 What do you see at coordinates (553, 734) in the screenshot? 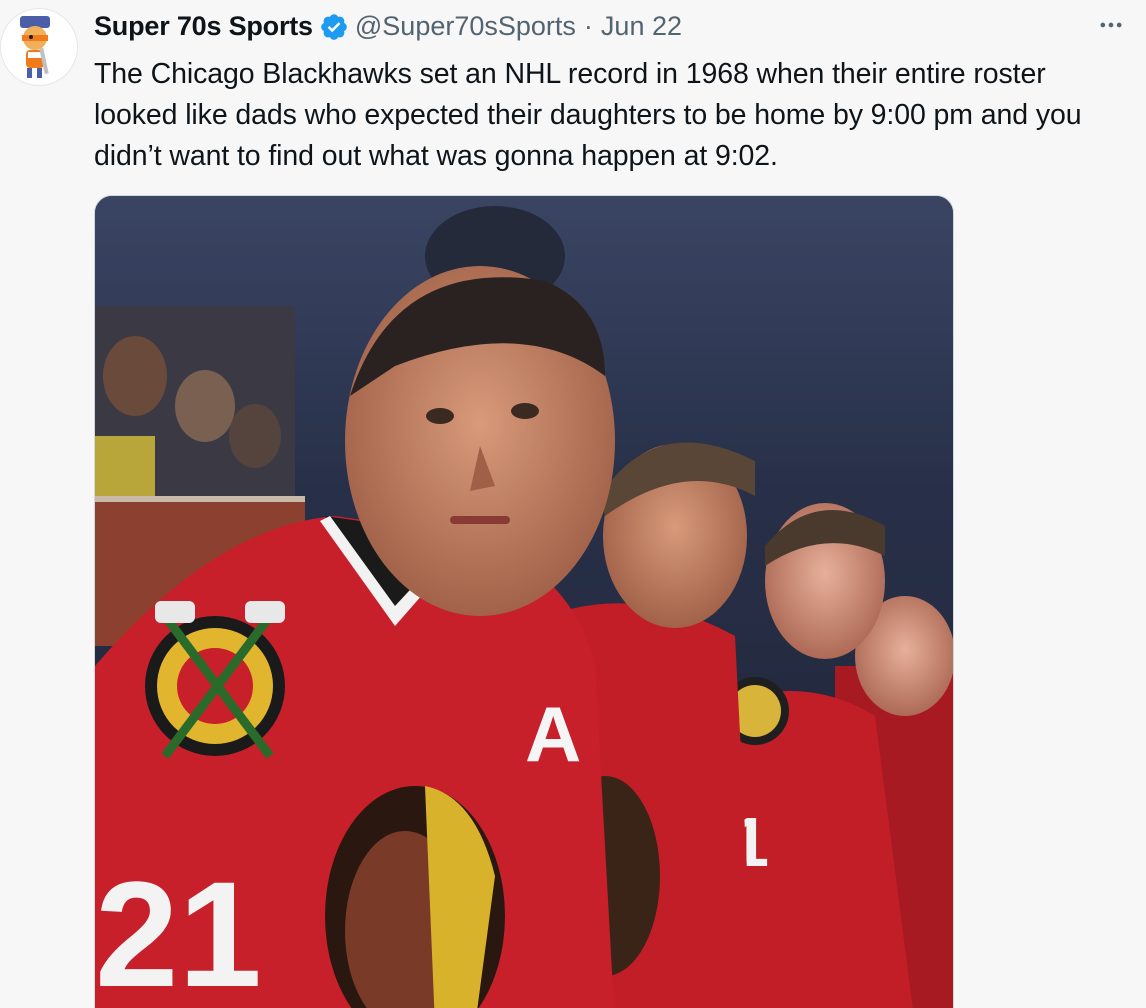
I see `captain-letter-a: A` at bounding box center [553, 734].